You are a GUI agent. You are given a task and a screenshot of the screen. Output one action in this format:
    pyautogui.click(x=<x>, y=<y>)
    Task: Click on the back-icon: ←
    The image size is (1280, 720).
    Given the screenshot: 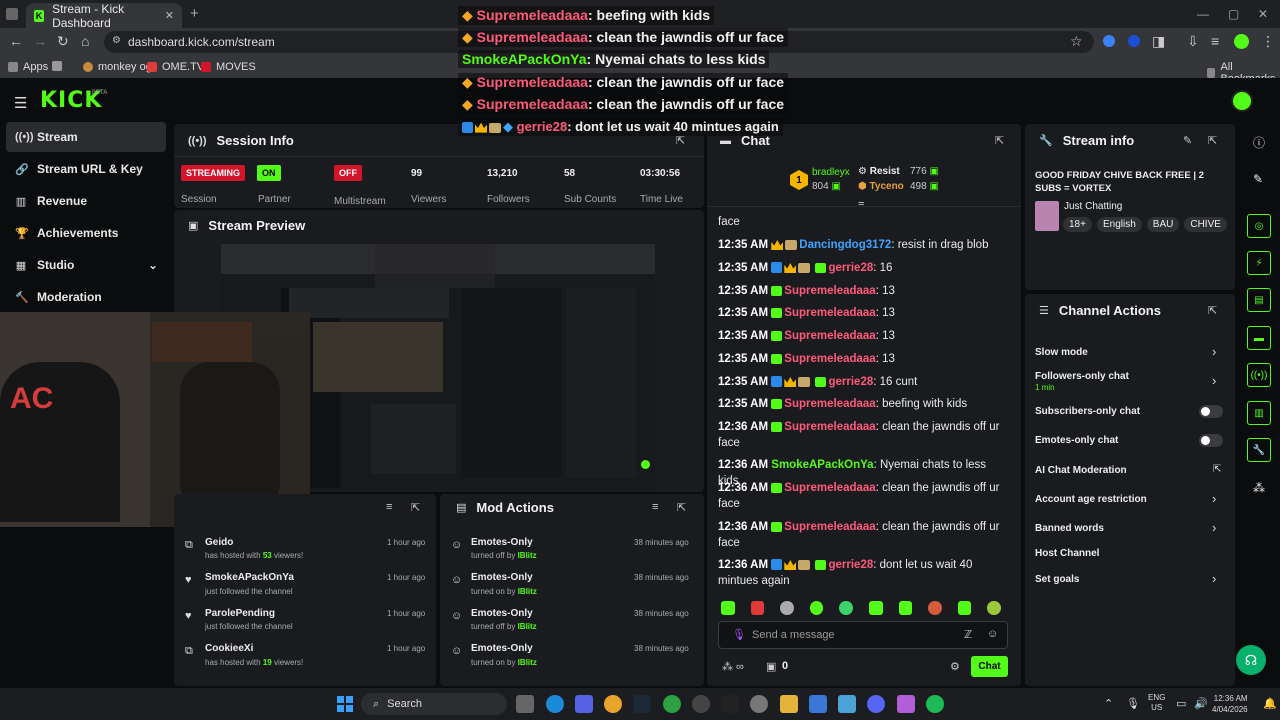 What is the action you would take?
    pyautogui.click(x=16, y=41)
    